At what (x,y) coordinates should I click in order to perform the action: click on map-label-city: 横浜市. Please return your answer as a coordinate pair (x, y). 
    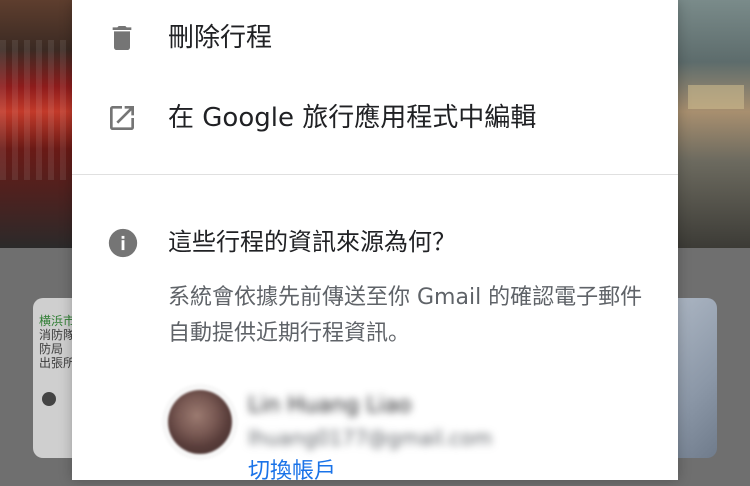
    Looking at the image, I should click on (57, 321).